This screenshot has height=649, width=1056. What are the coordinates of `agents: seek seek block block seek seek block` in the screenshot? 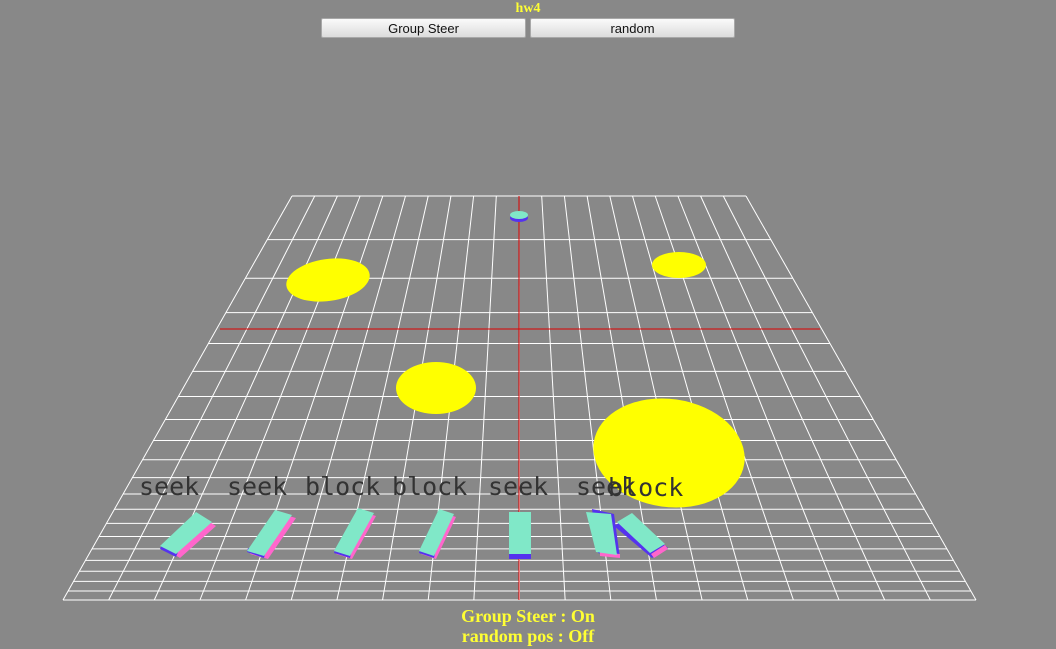 It's located at (411, 515).